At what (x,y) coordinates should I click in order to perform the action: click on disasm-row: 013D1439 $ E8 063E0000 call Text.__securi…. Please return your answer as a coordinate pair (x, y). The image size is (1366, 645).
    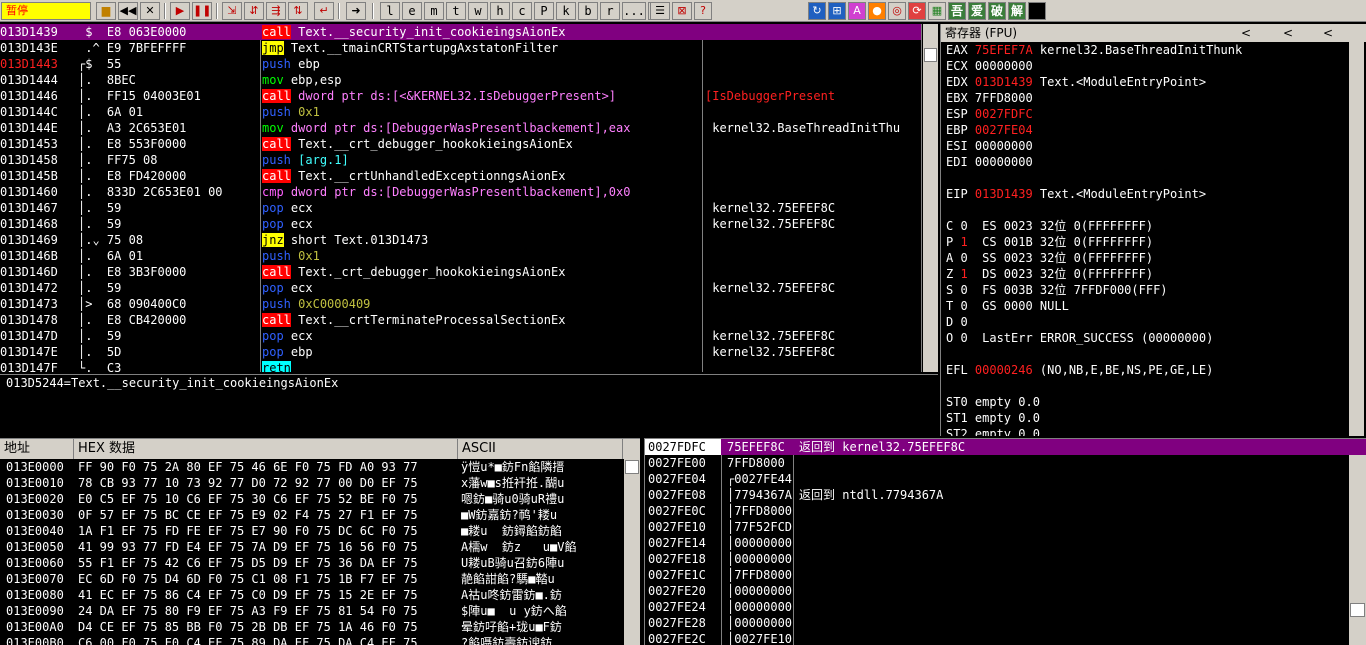
    Looking at the image, I should click on (460, 32).